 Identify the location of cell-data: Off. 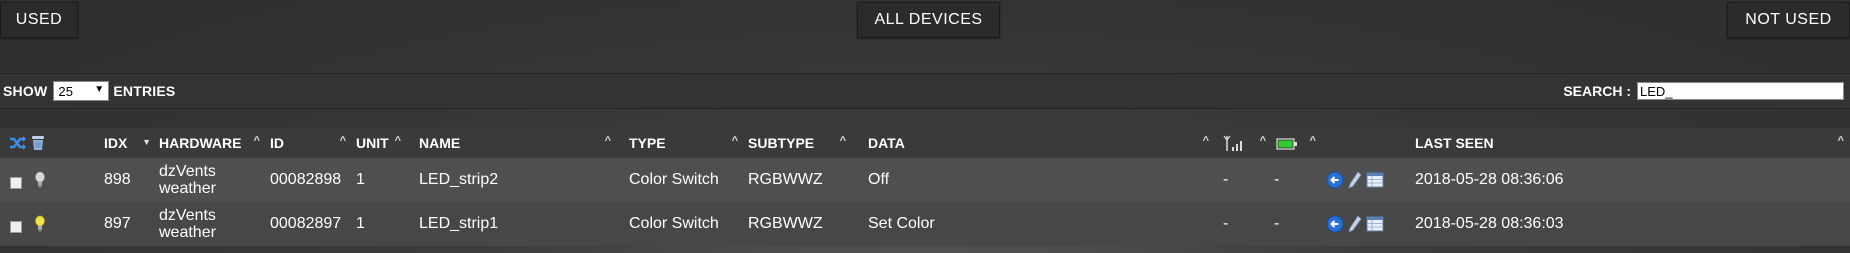
(879, 179).